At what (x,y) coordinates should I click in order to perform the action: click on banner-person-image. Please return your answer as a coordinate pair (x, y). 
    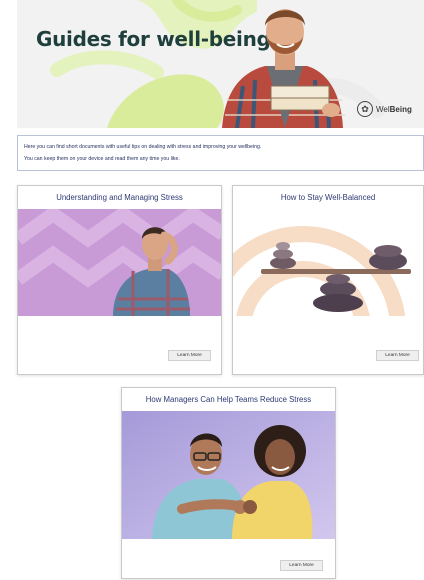
    Looking at the image, I should click on (283, 68).